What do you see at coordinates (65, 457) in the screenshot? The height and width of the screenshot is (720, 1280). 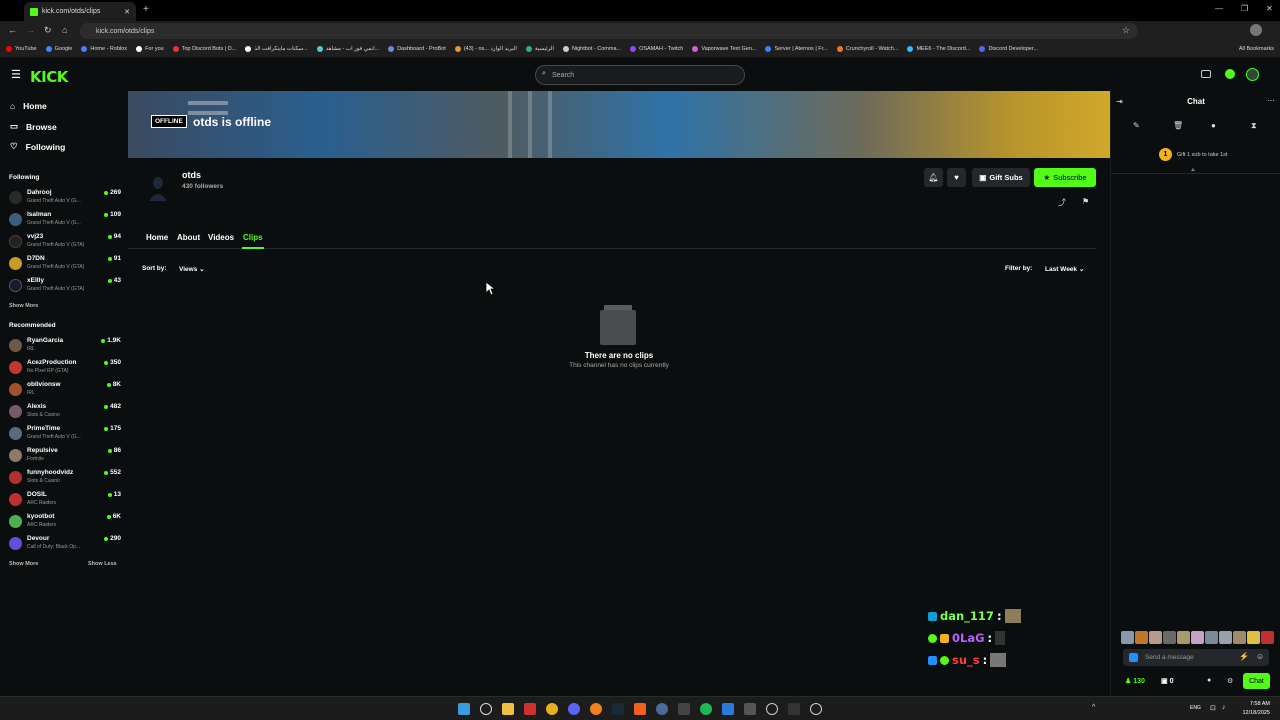 I see `recommended-channel: Repulsive Fortnite 86` at bounding box center [65, 457].